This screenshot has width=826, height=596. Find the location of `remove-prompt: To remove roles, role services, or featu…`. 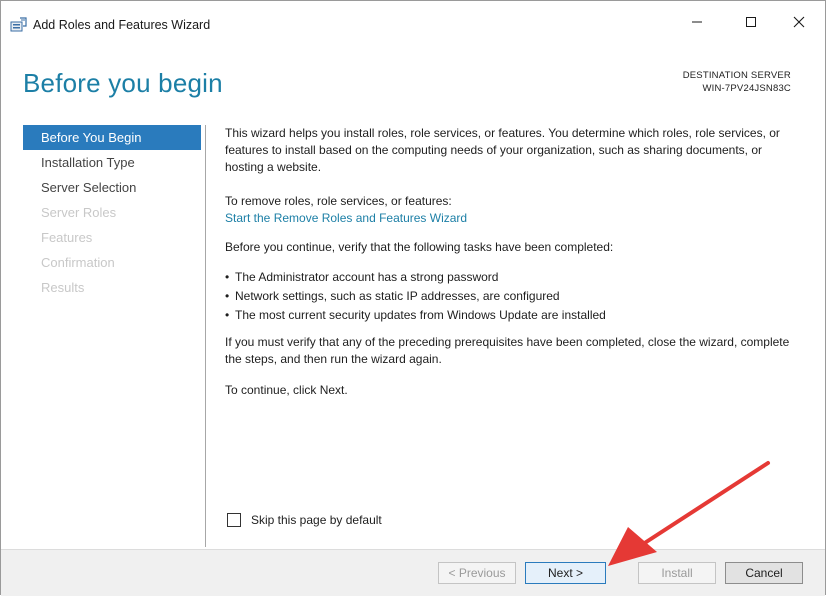

remove-prompt: To remove roles, role services, or featu… is located at coordinates (338, 201).